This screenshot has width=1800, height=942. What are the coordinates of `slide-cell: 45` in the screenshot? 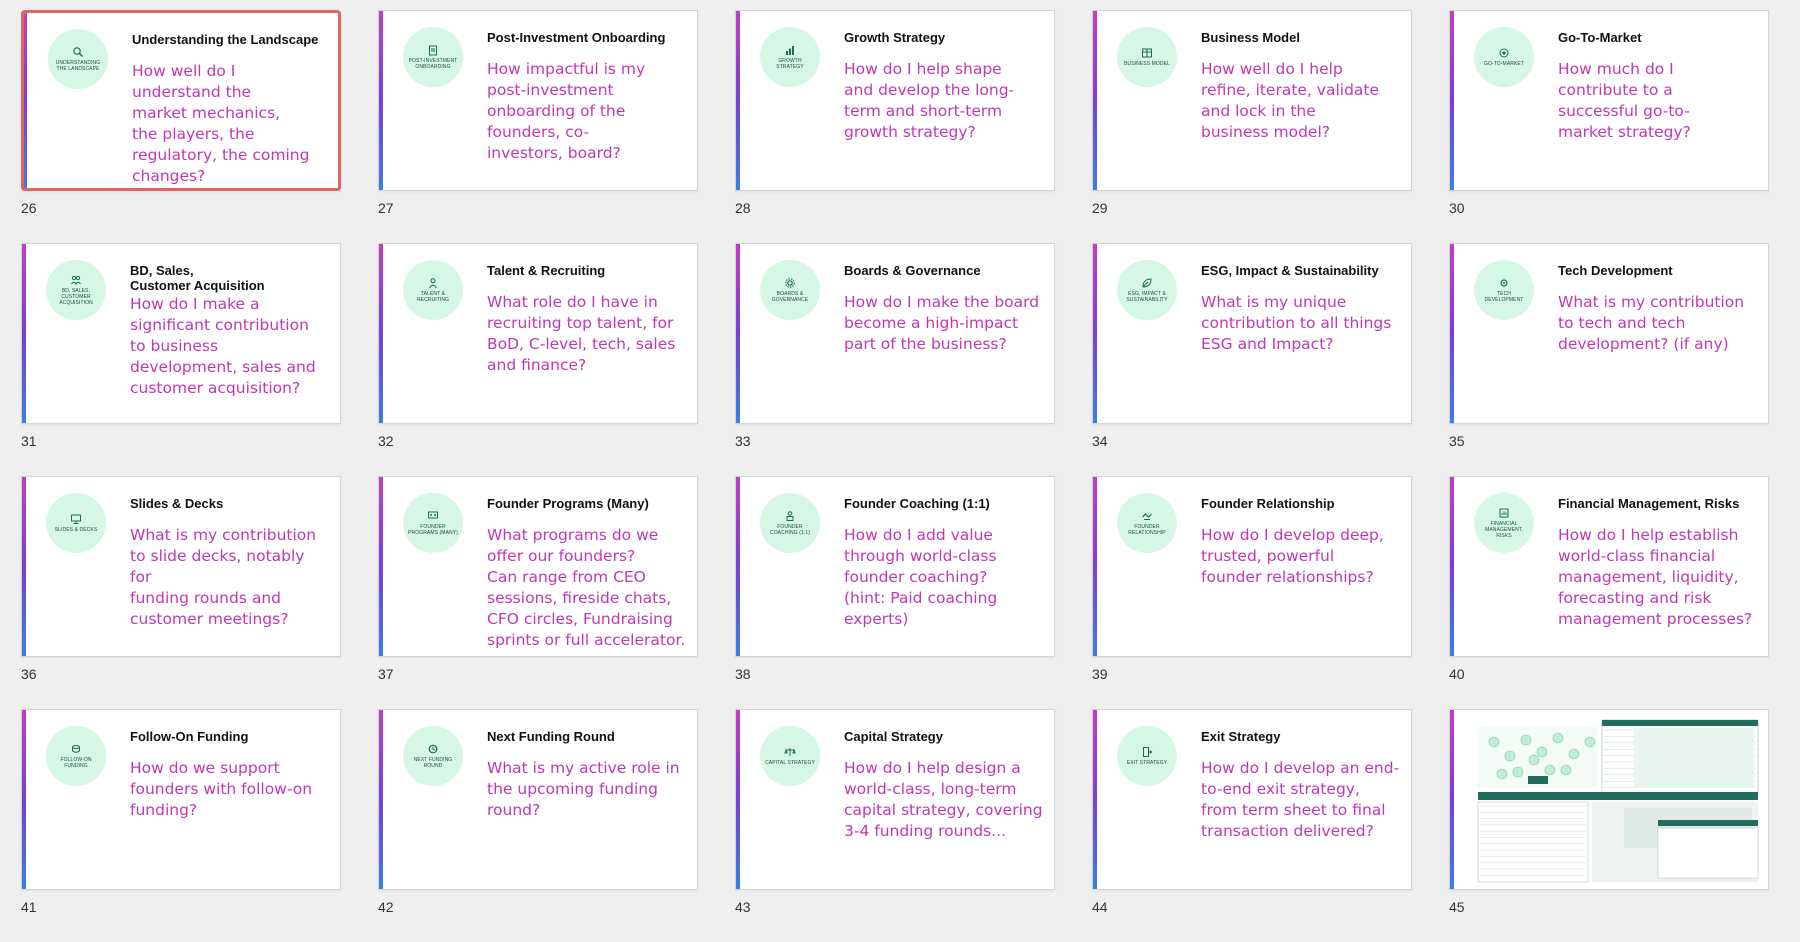 It's located at (1609, 825).